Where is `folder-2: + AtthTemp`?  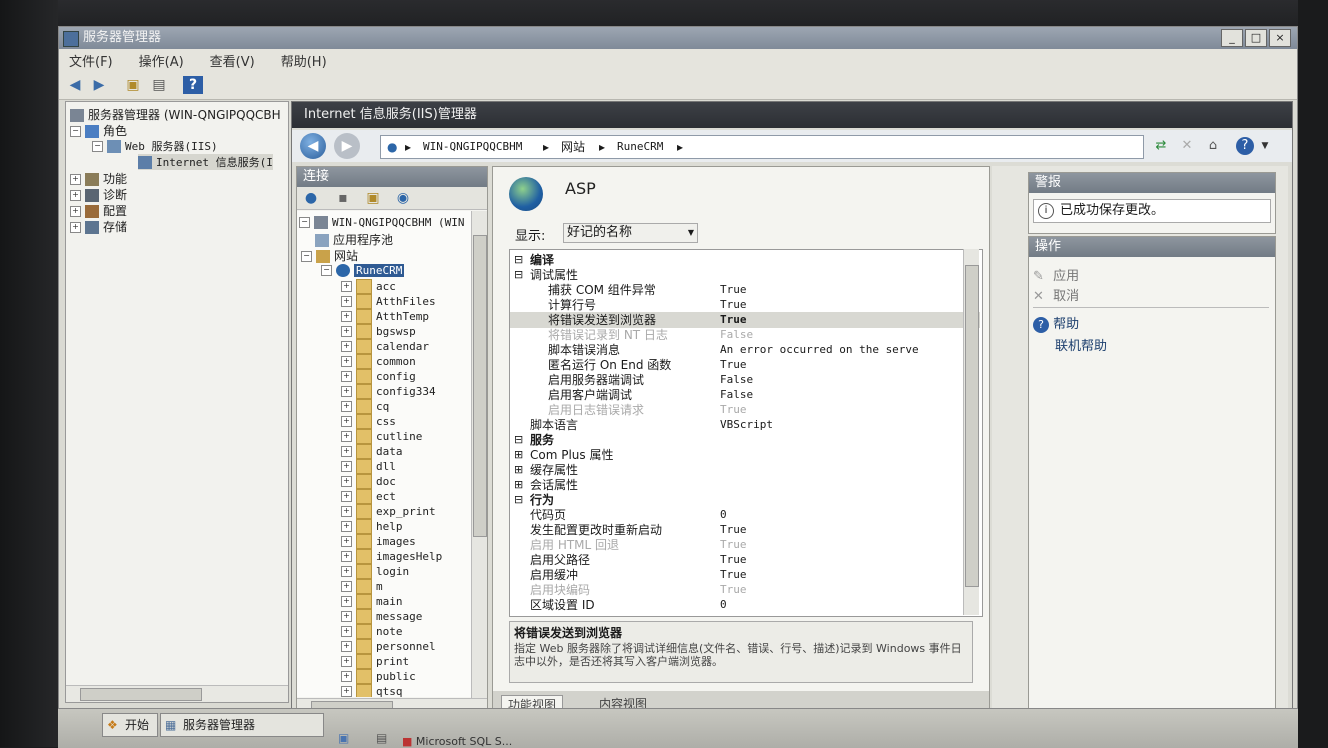 folder-2: + AtthTemp is located at coordinates (385, 316).